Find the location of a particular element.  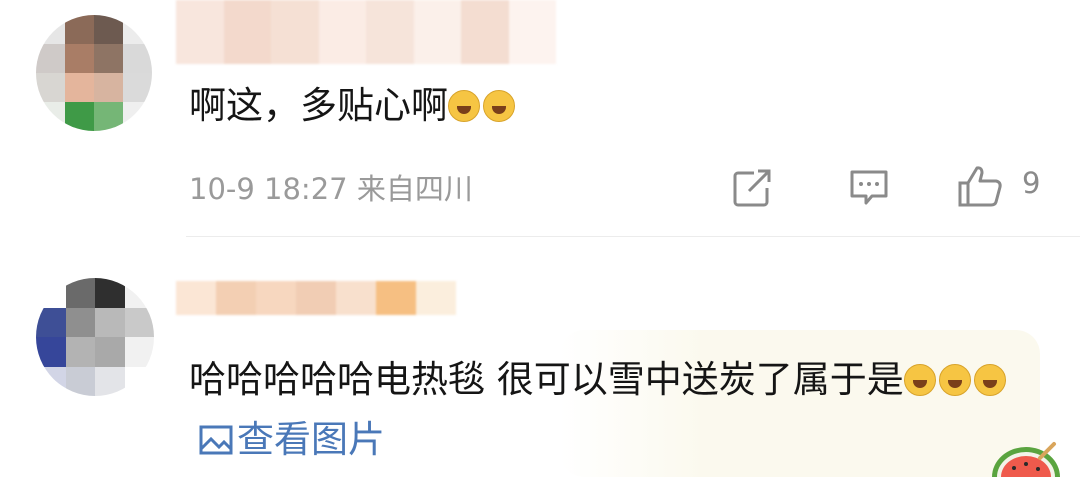

thumbs-up-icon is located at coordinates (980, 186).